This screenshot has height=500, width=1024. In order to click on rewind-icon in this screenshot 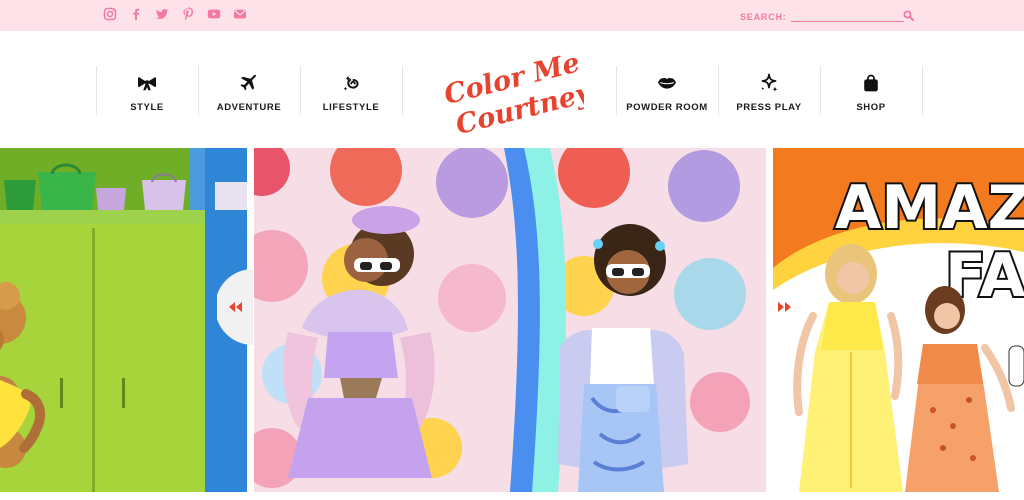, I will do `click(235, 307)`.